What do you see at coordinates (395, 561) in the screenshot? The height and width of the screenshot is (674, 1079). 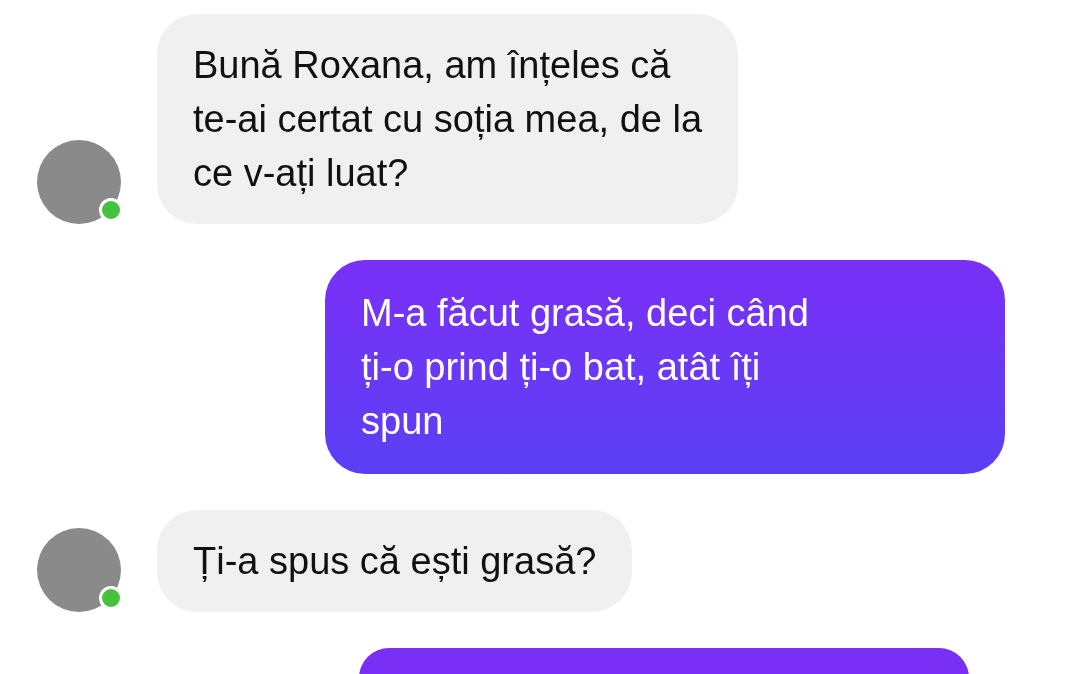 I see `received-message: Ți-a spus că ești grasă?` at bounding box center [395, 561].